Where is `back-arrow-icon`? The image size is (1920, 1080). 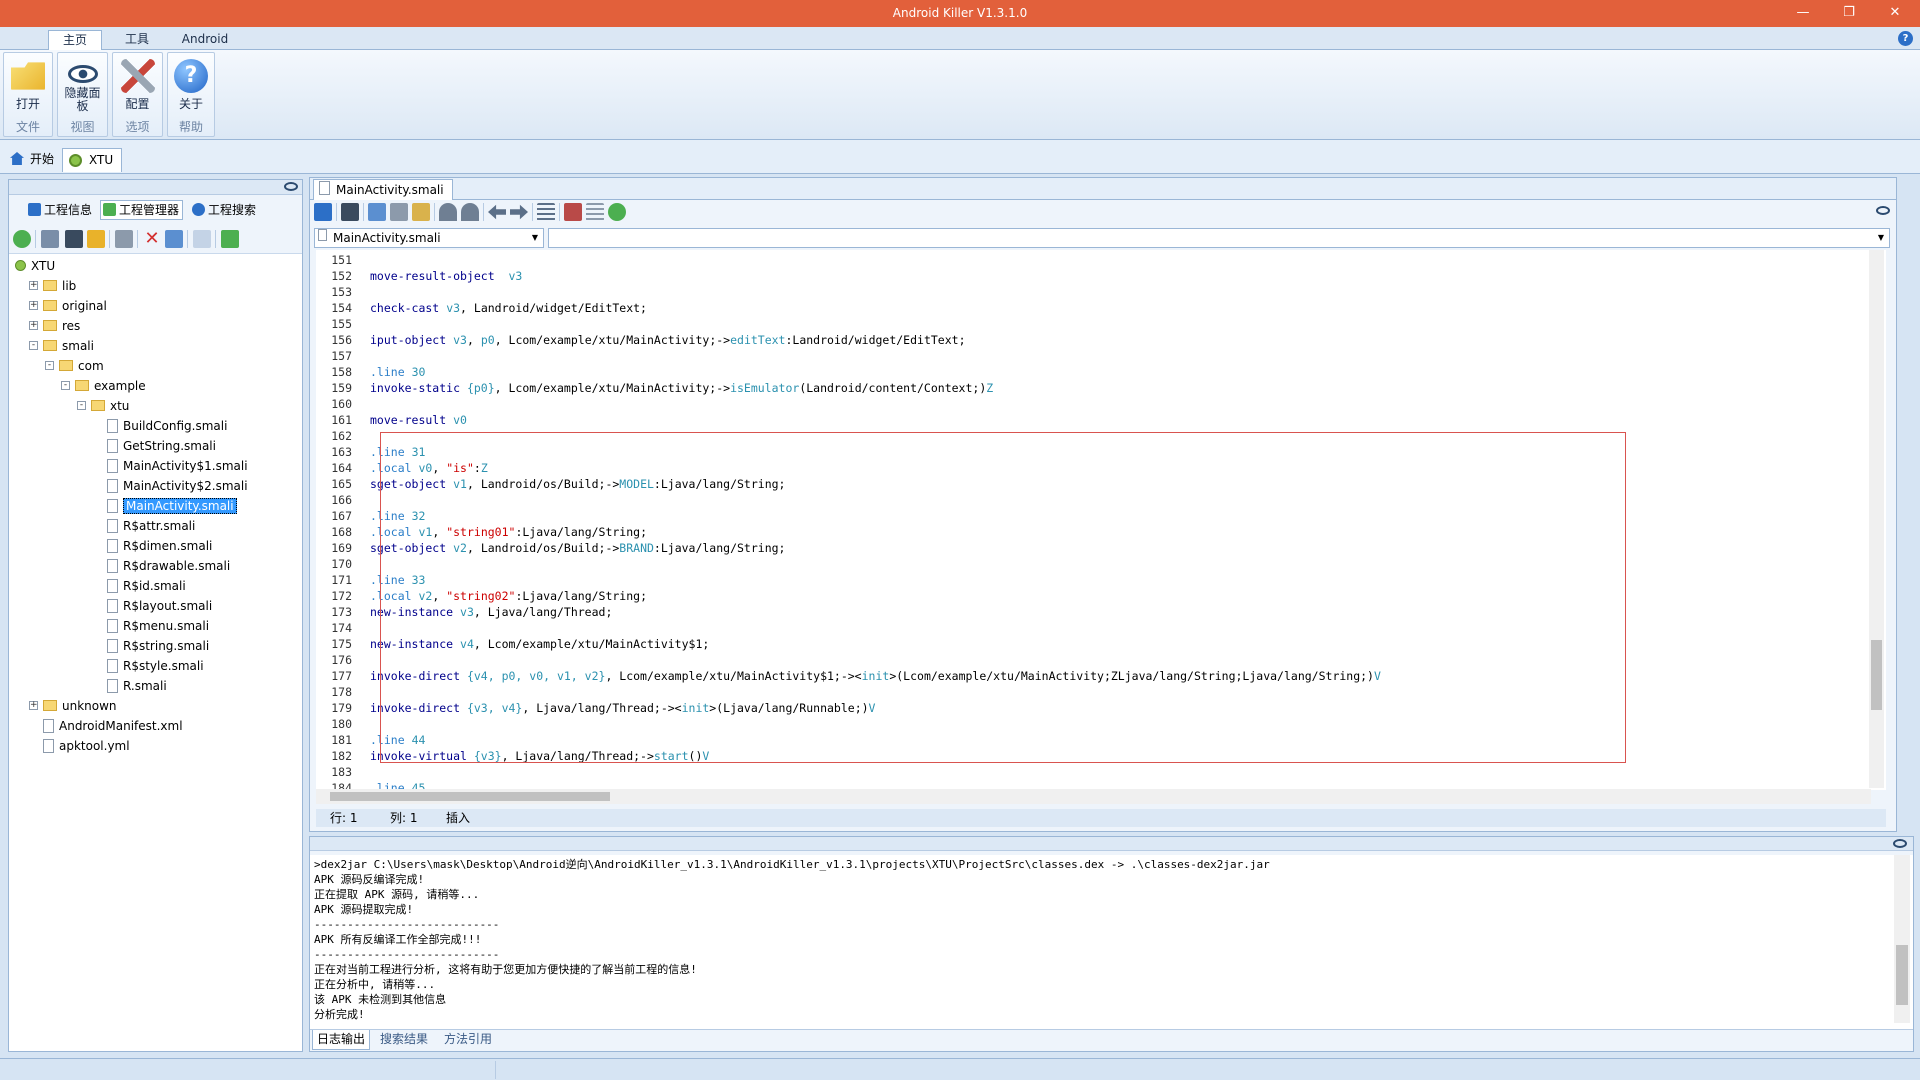 back-arrow-icon is located at coordinates (497, 212).